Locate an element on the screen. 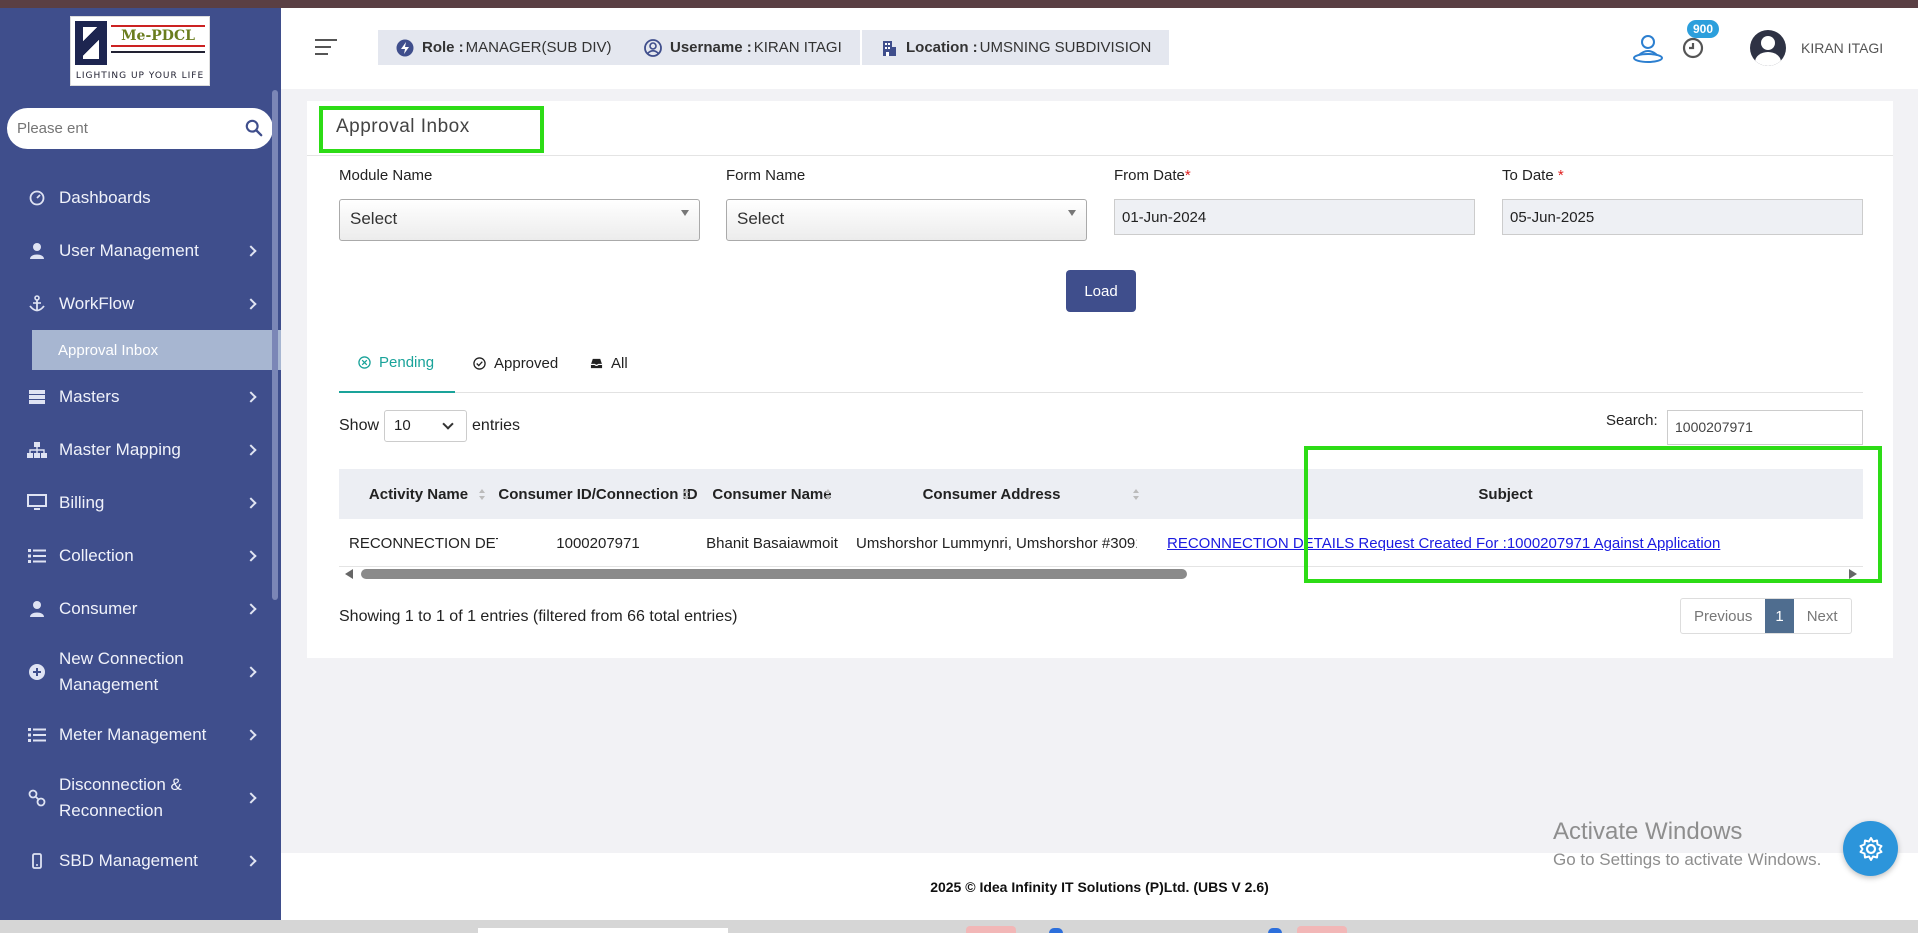 This screenshot has width=1918, height=933. tab-pending: Pending is located at coordinates (397, 363).